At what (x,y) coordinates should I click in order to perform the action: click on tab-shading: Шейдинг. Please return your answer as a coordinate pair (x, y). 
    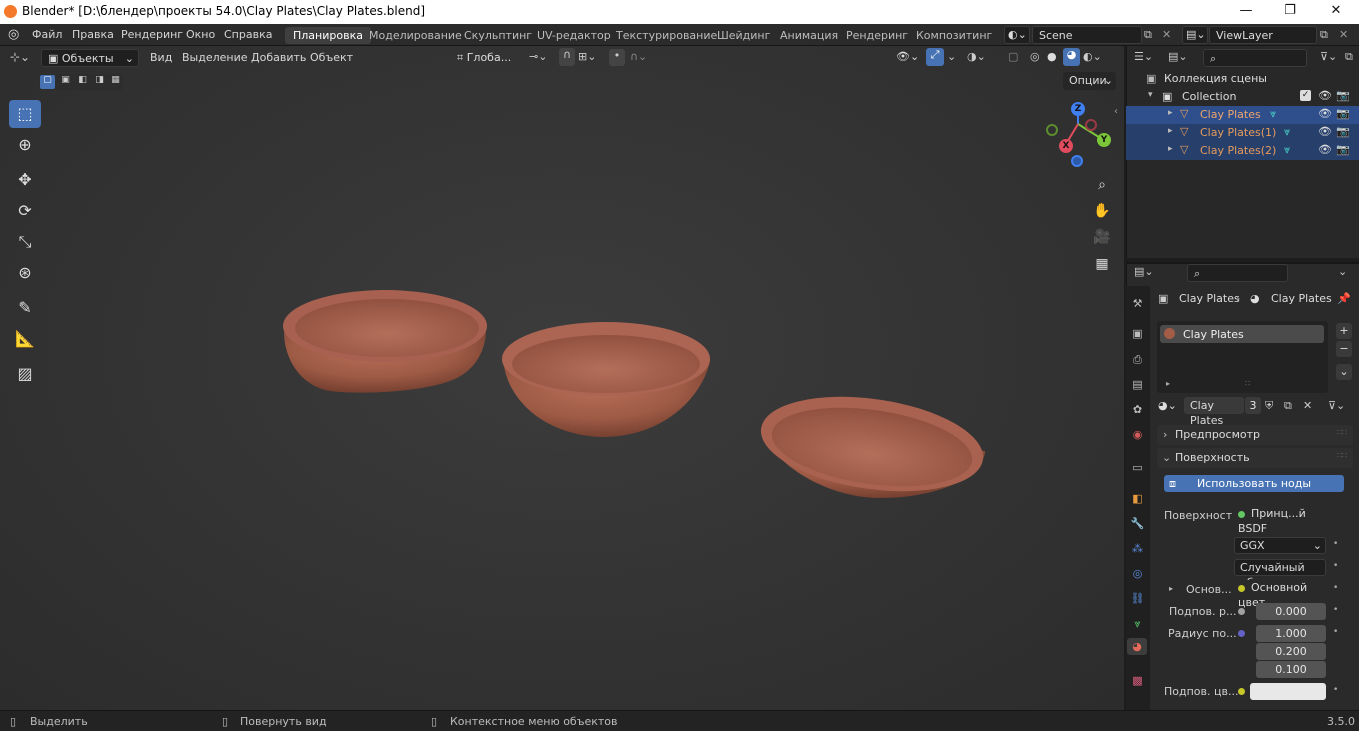
    Looking at the image, I should click on (743, 35).